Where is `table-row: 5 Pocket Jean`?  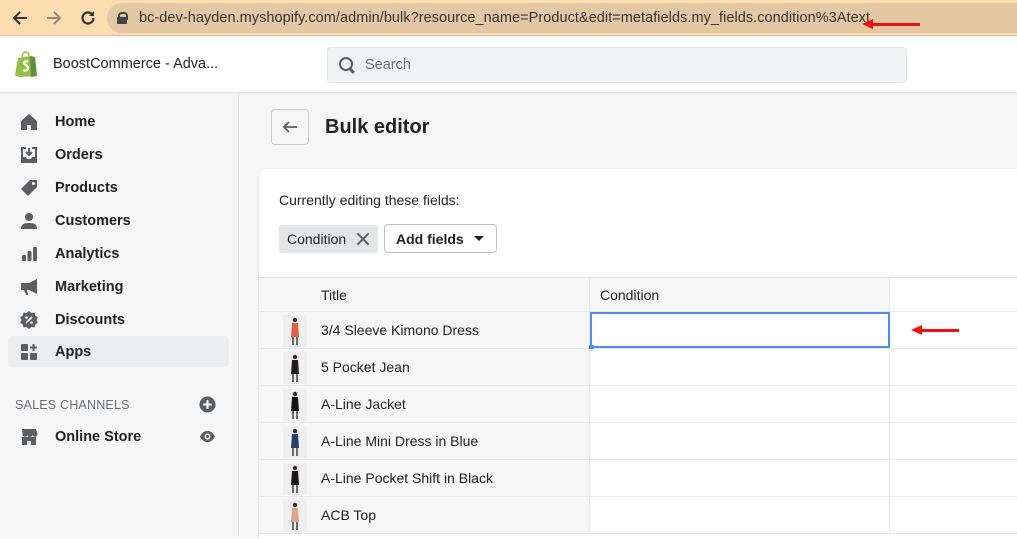 table-row: 5 Pocket Jean is located at coordinates (638, 367).